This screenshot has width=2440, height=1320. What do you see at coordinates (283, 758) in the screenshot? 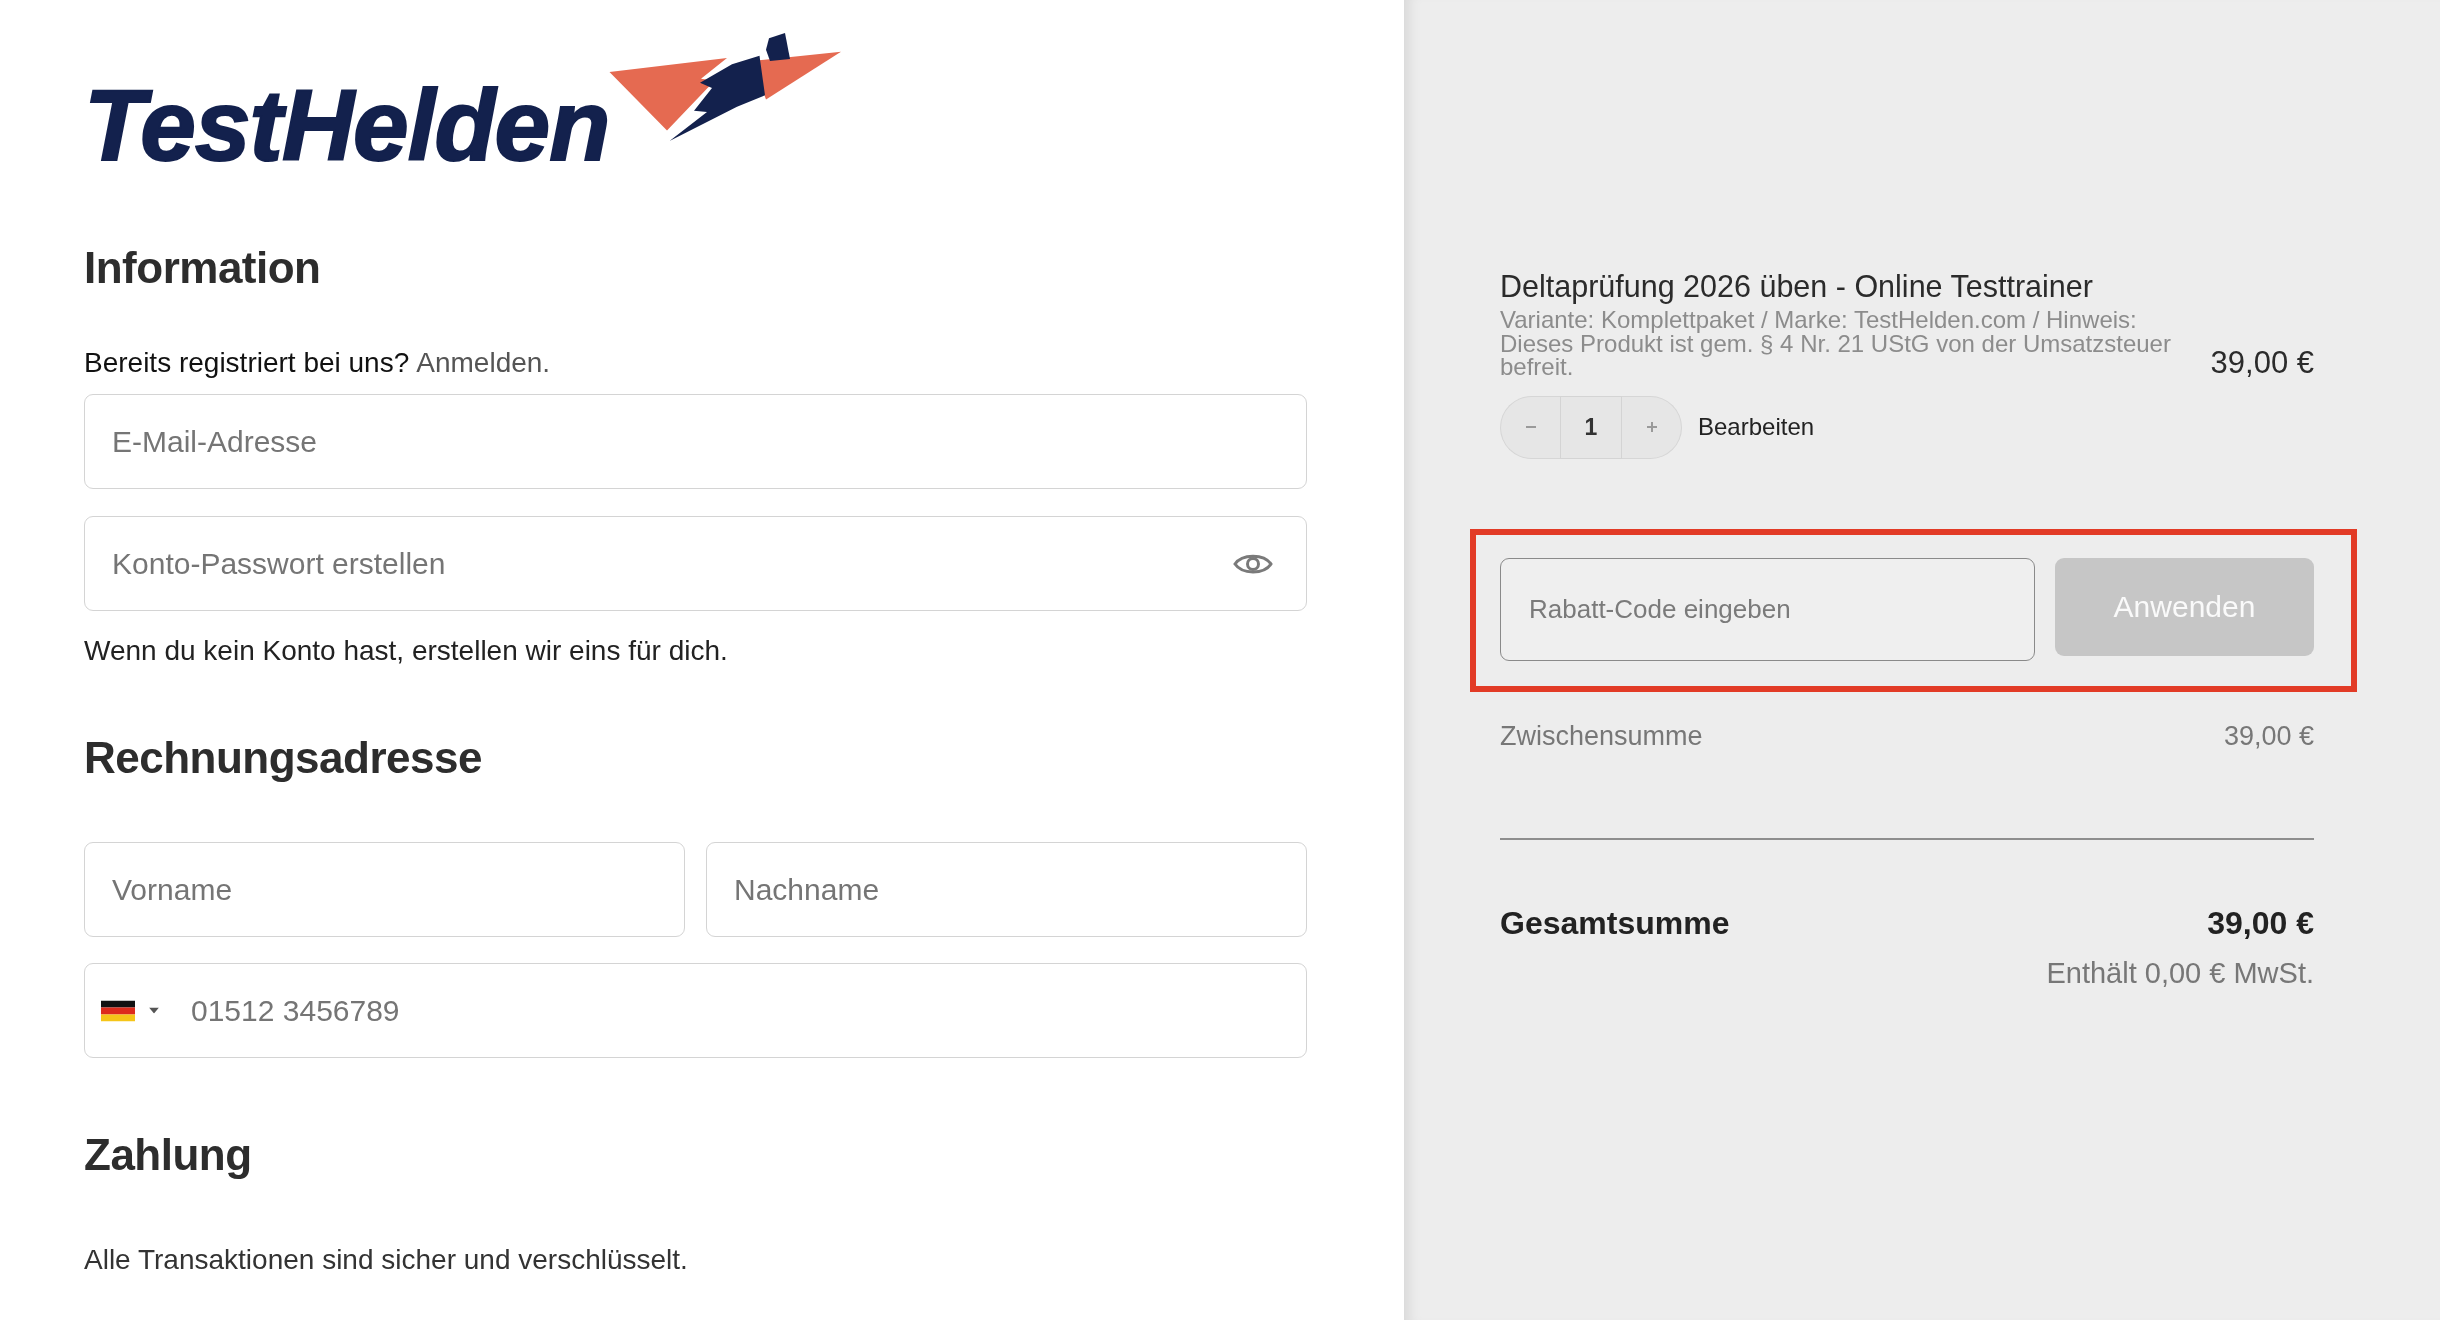
I see `section-heading: Rechnungsadresse` at bounding box center [283, 758].